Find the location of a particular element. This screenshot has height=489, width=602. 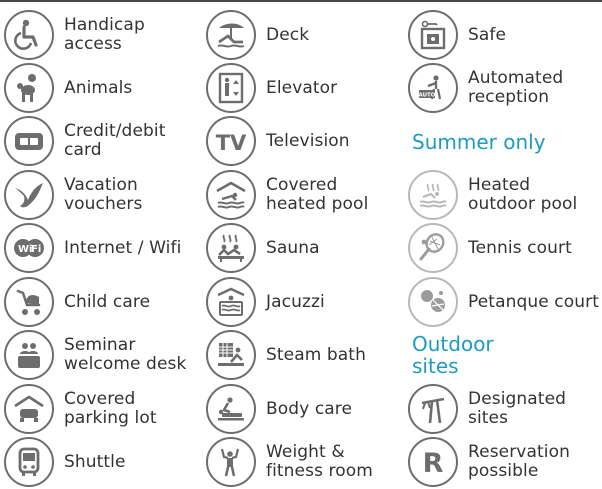

amenity-television: TV Television is located at coordinates (278, 141).